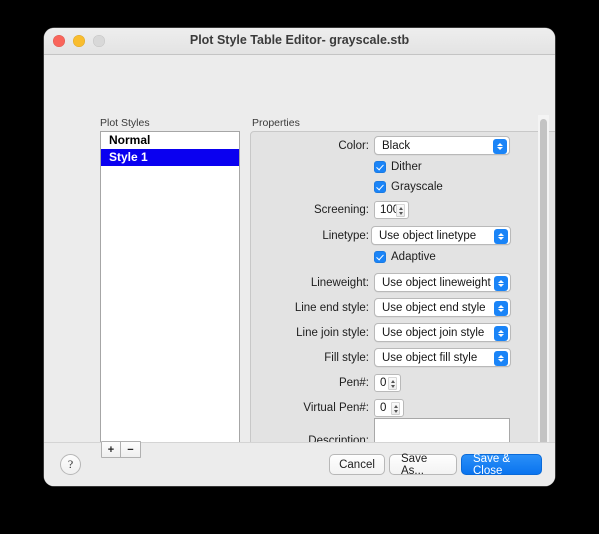 This screenshot has width=599, height=534. Describe the element at coordinates (389, 408) in the screenshot. I see `virtual-pen-number-stepper: 0` at that location.